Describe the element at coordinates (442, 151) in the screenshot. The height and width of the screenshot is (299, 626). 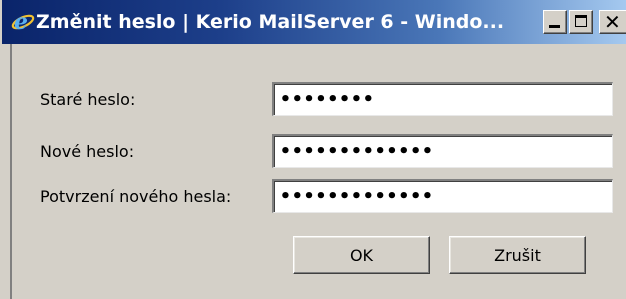
I see `new-password-input: •••••••••••••` at that location.